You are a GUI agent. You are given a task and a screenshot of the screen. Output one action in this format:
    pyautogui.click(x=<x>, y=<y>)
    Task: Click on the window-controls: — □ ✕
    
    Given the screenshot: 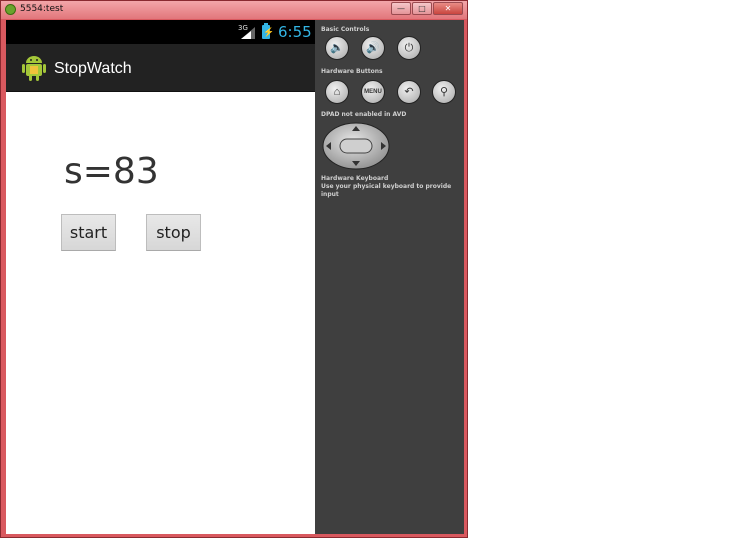 What is the action you would take?
    pyautogui.click(x=427, y=8)
    